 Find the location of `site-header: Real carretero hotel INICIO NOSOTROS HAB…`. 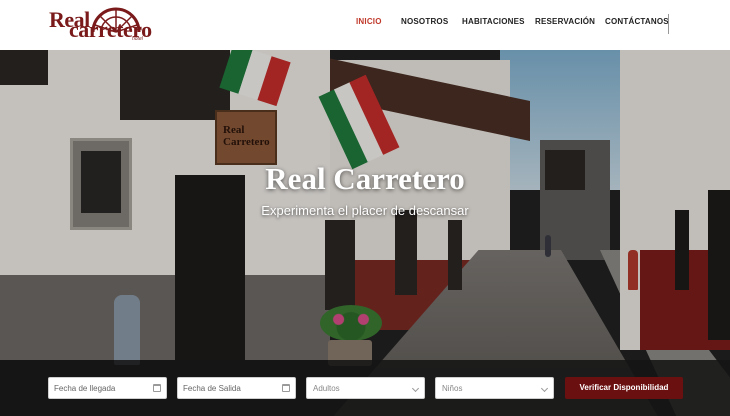

site-header: Real carretero hotel INICIO NOSOTROS HAB… is located at coordinates (365, 25).